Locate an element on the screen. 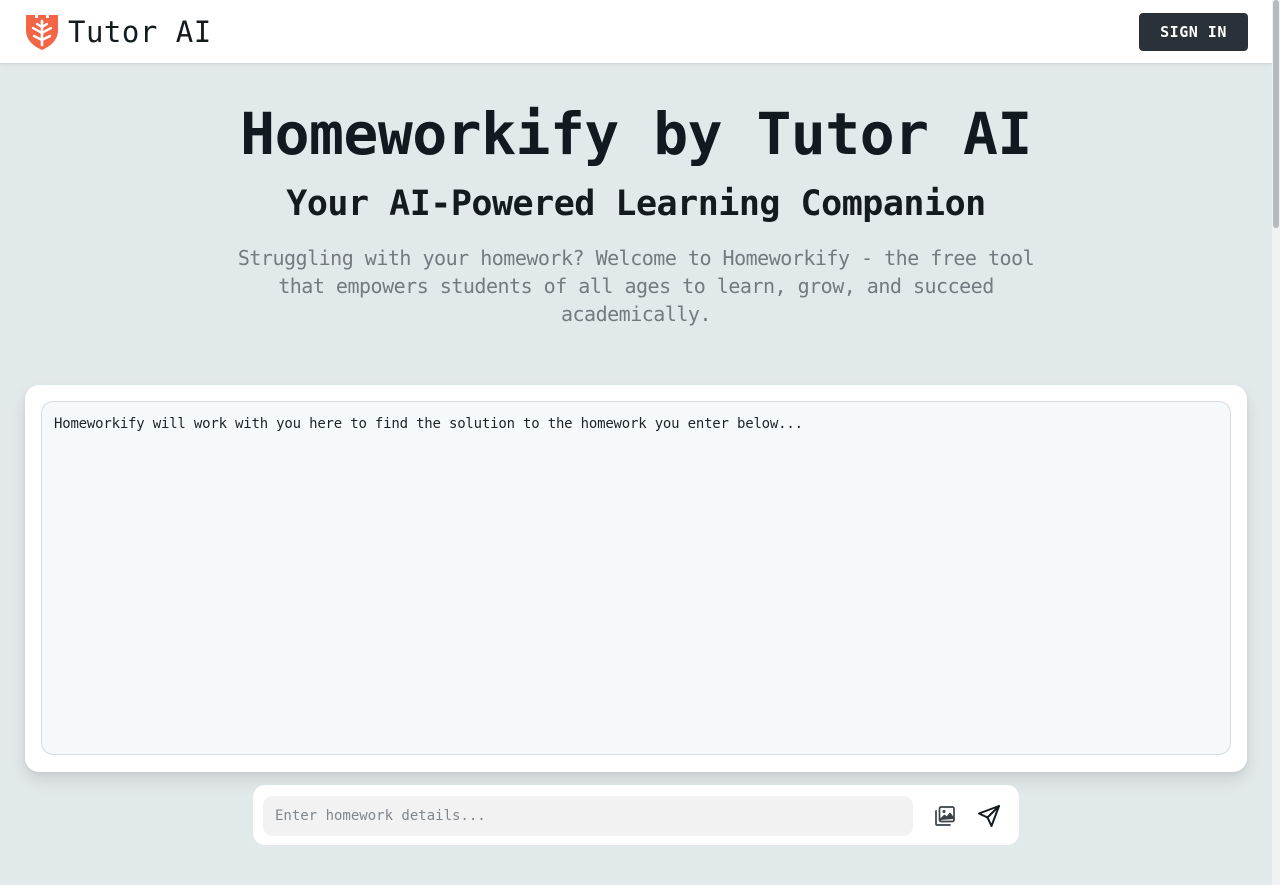 The width and height of the screenshot is (1280, 885). image-upload-icon is located at coordinates (945, 816).